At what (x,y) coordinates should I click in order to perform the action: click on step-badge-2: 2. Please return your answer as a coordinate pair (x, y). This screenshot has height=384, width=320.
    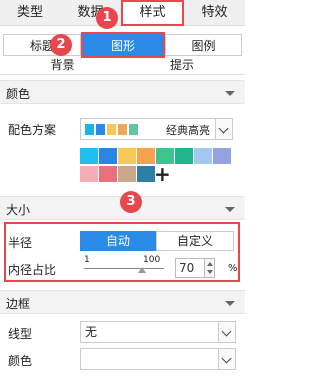
    Looking at the image, I should click on (61, 45).